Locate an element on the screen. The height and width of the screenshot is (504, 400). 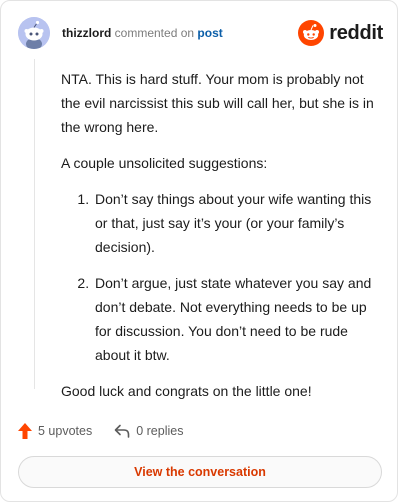
upvote-count: 5 upvotes is located at coordinates (65, 431).